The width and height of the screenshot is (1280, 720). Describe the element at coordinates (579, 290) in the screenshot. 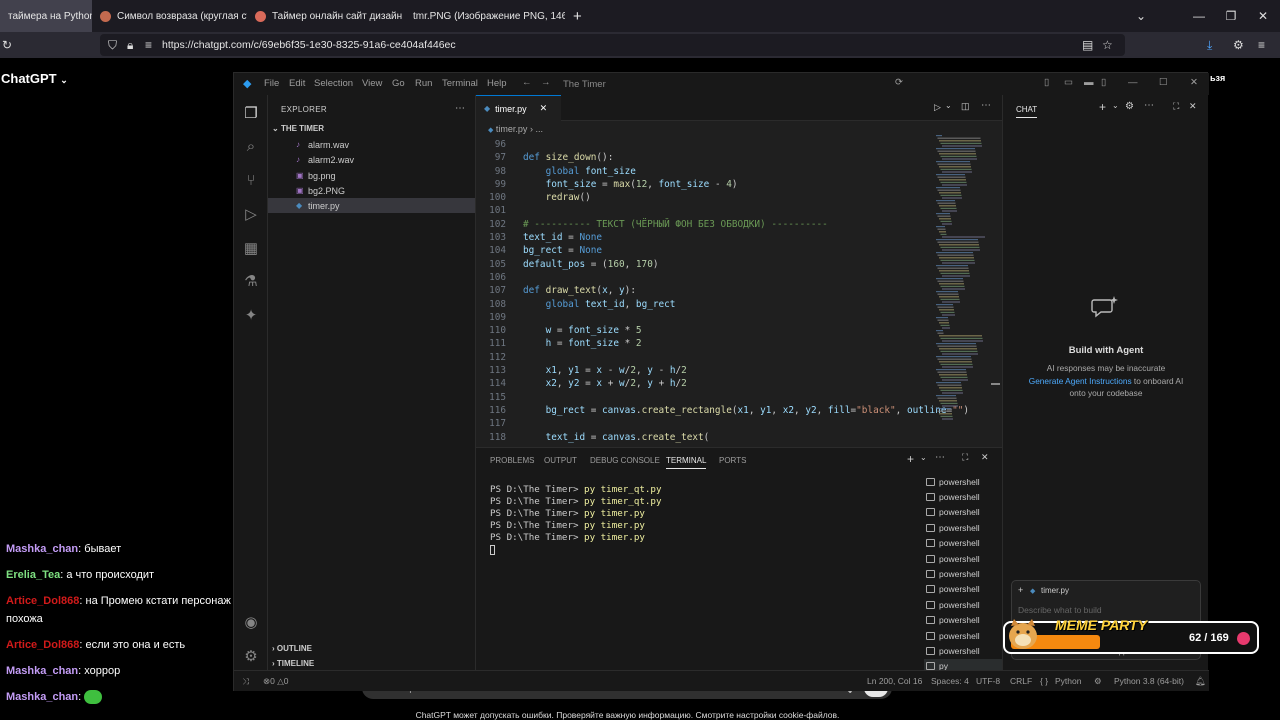

I see `code-text: def draw_text(x, y):` at that location.